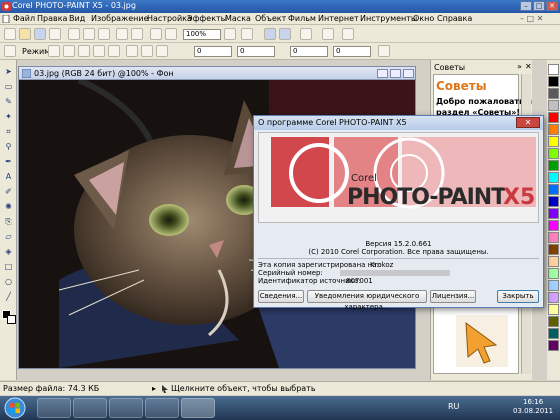  Describe the element at coordinates (24, 18) in the screenshot. I see `menu-file: Файл` at that location.